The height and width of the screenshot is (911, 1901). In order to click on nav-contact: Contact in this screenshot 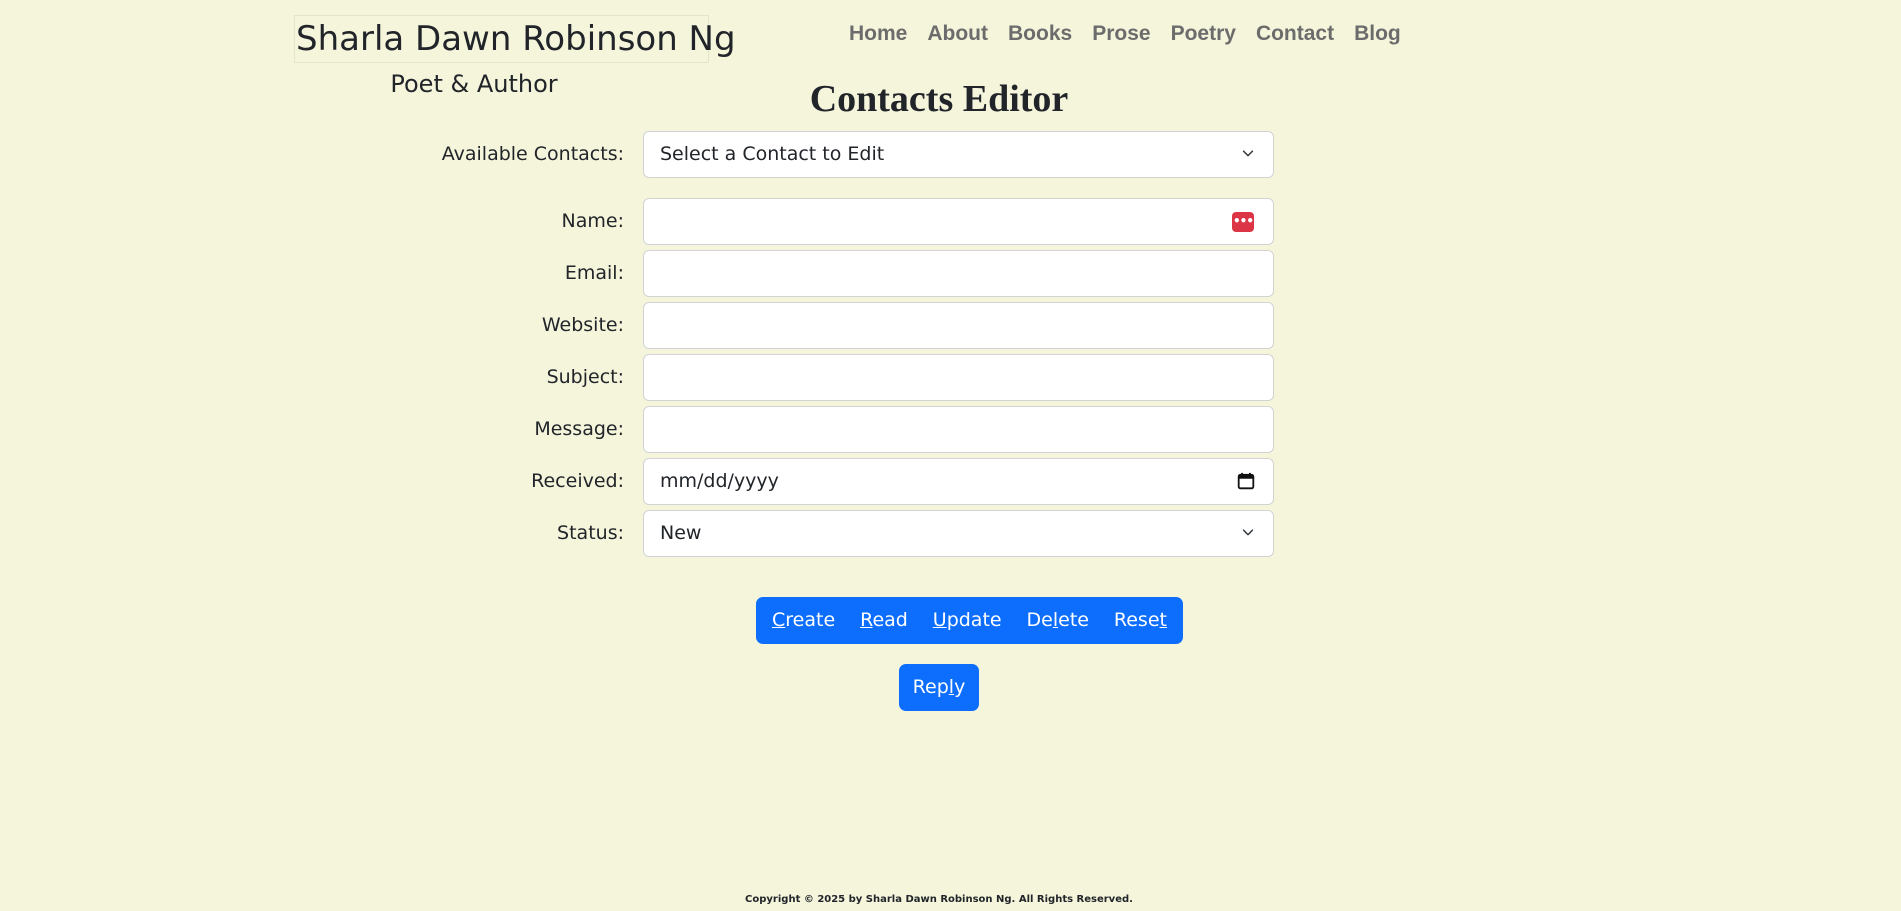, I will do `click(1295, 34)`.